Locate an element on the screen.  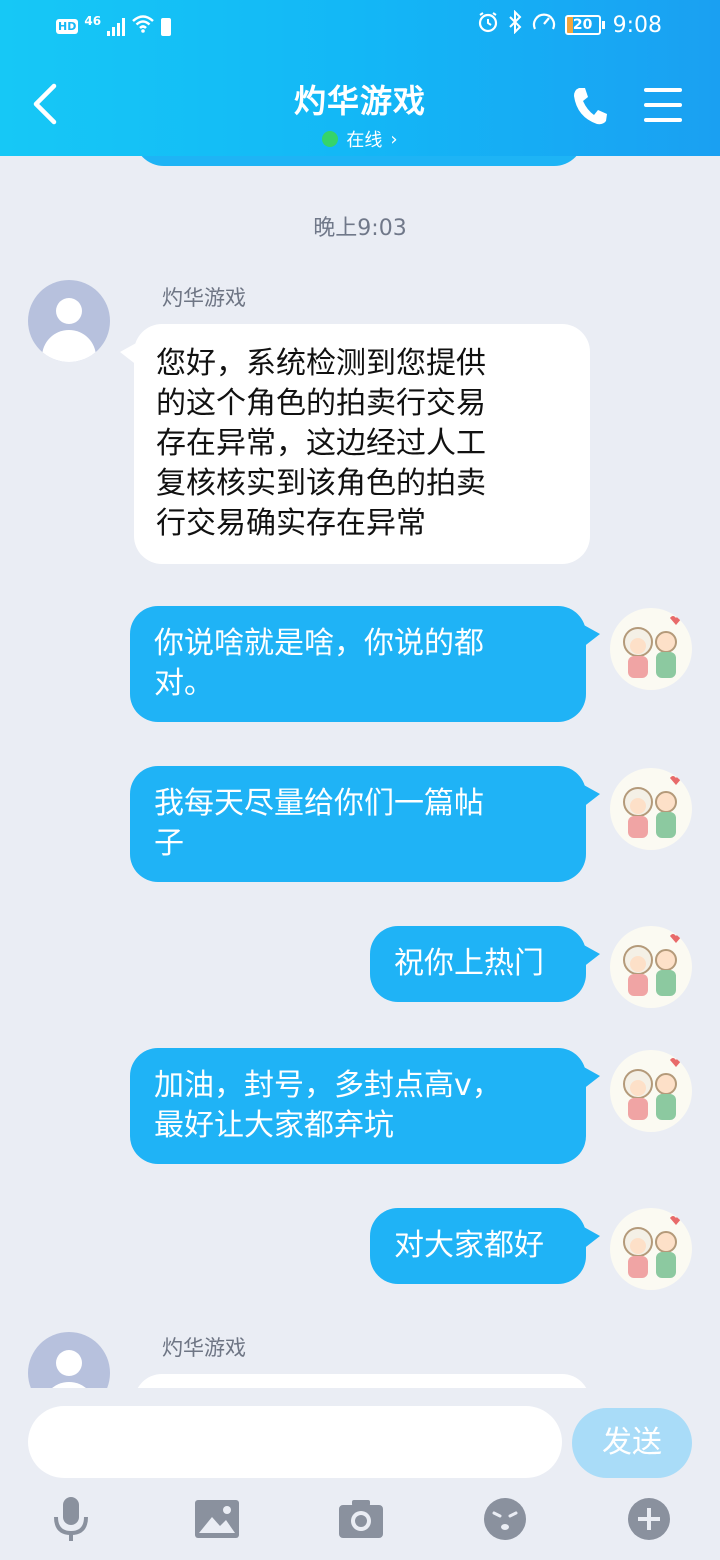
avatar-body is located at coordinates (69, 346).